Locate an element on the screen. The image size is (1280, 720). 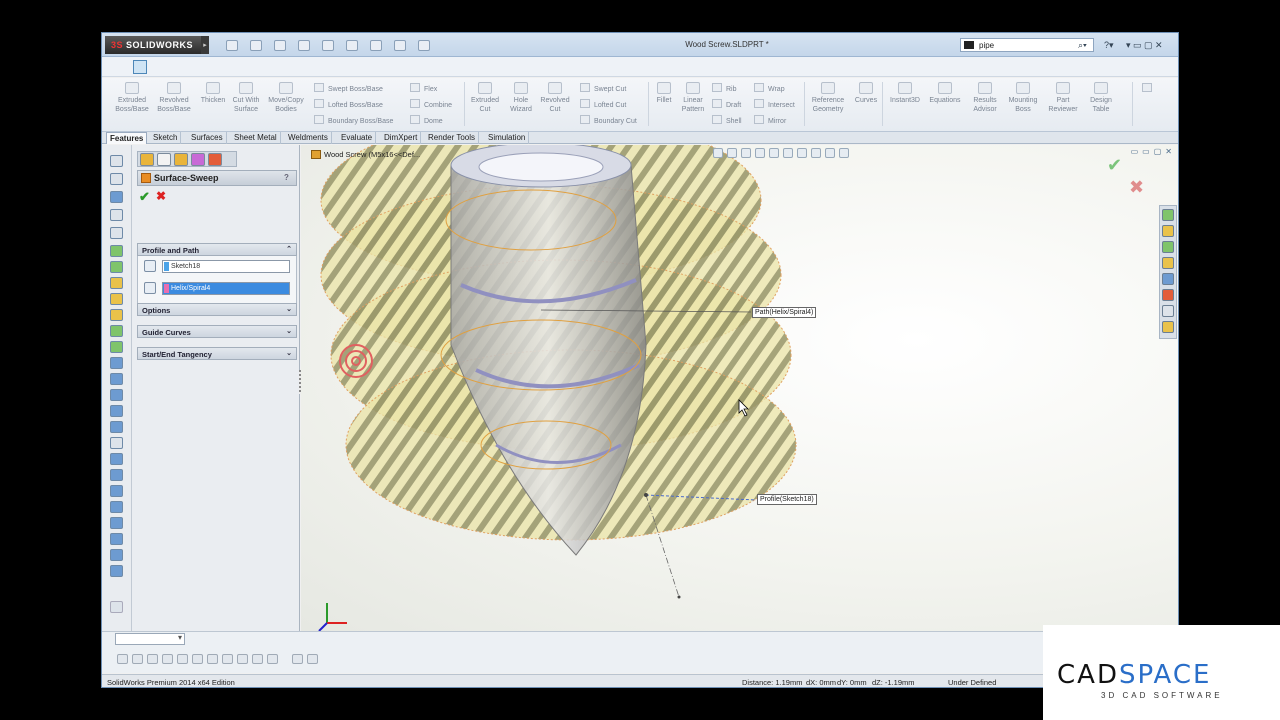
filter-faces-icon is located at coordinates (116, 197).